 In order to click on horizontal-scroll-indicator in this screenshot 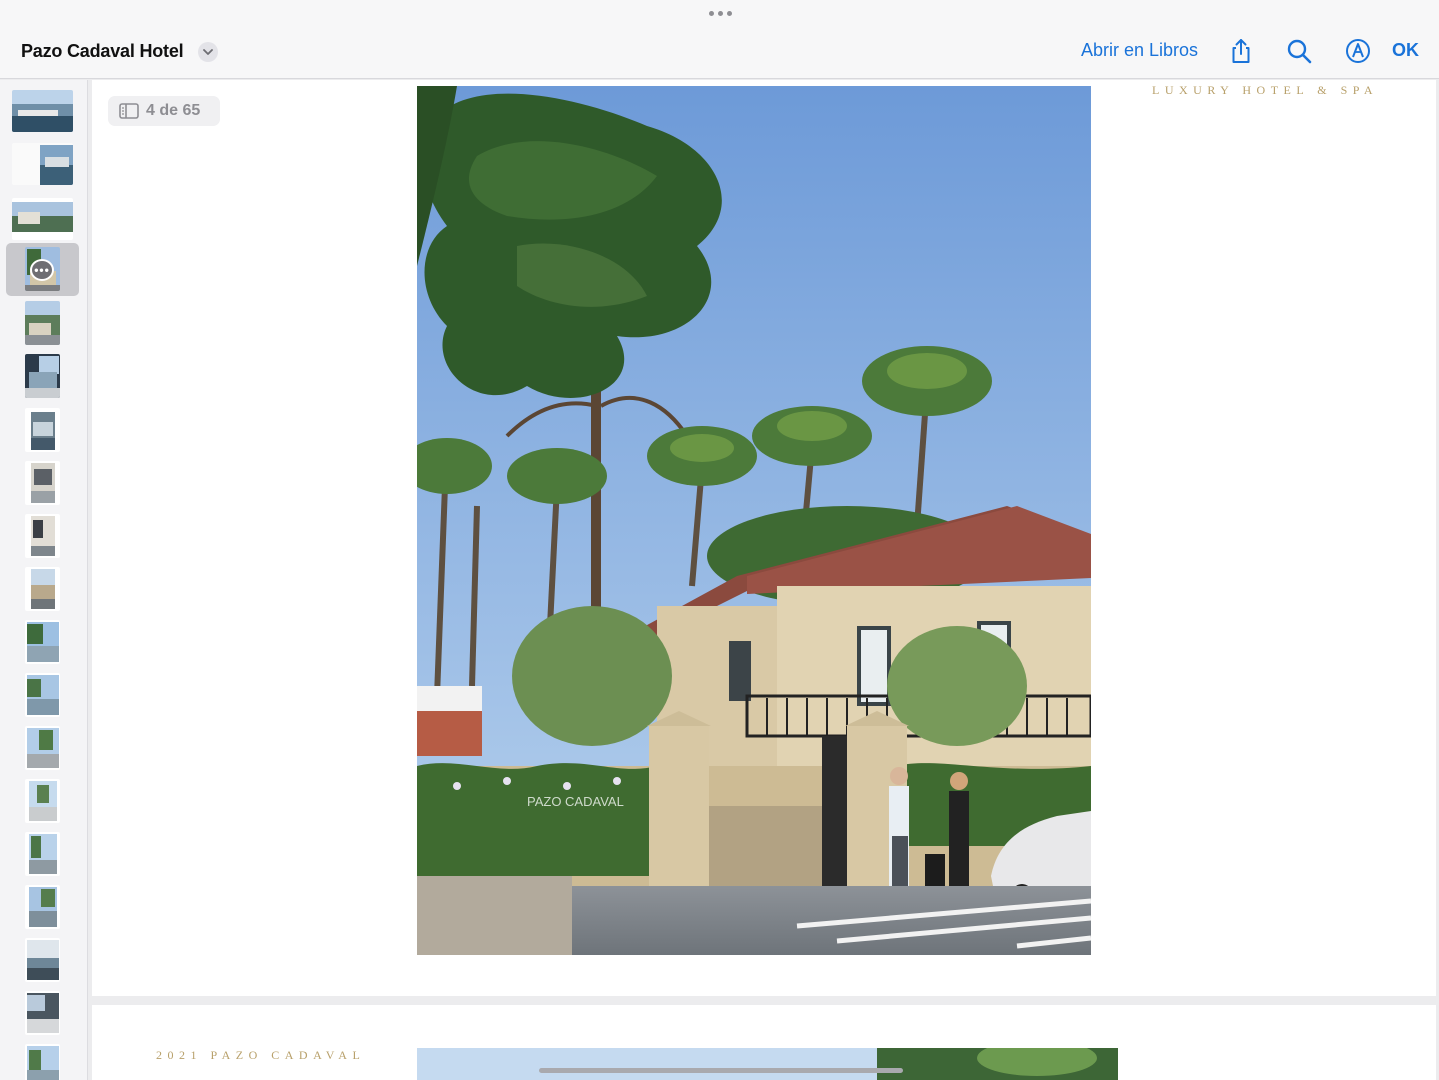, I will do `click(721, 1070)`.